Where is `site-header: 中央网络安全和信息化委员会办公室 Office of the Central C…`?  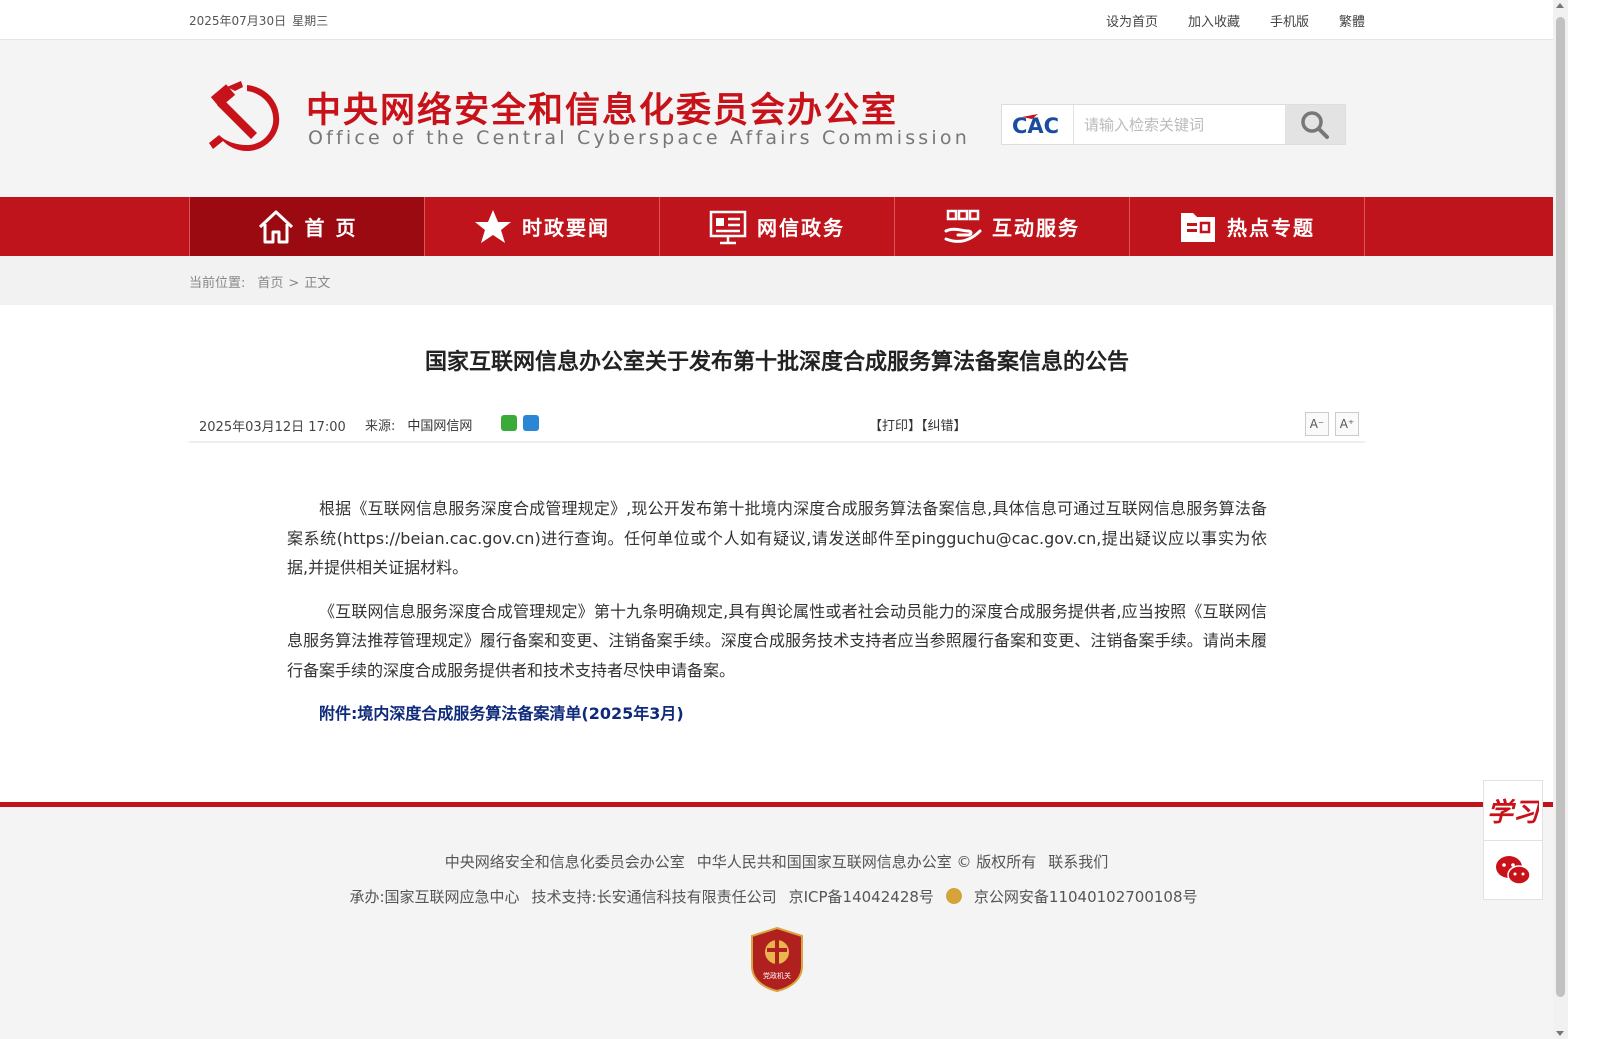
site-header: 中央网络安全和信息化委员会办公室 Office of the Central C… is located at coordinates (776, 118).